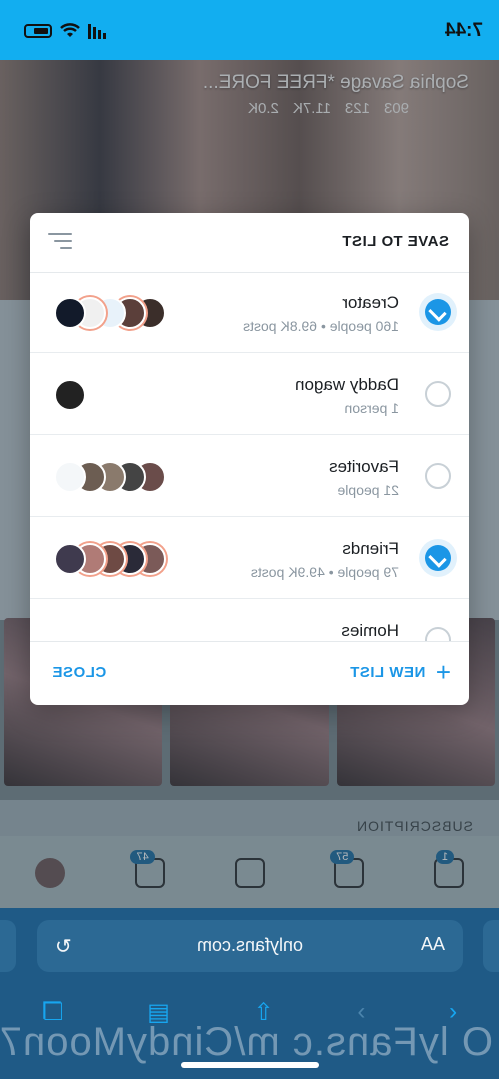 Image resolution: width=499 pixels, height=1079 pixels. I want to click on list-title: Friends, so click(370, 548).